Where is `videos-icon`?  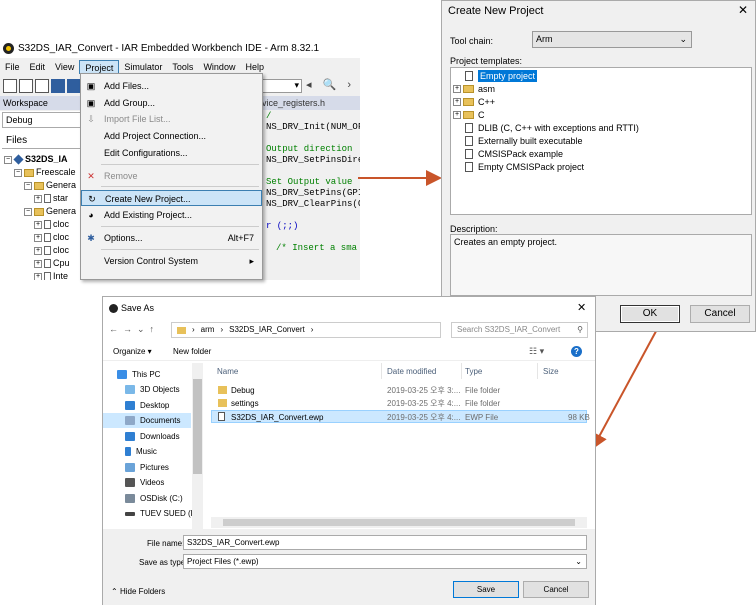 videos-icon is located at coordinates (130, 482).